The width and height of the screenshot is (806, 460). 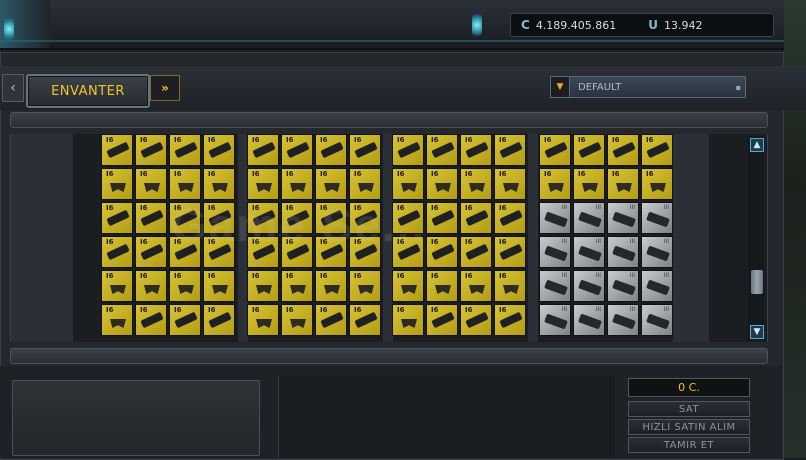 What do you see at coordinates (689, 427) in the screenshot?
I see `quick-buy-button: HIZLI SATIN ALIM` at bounding box center [689, 427].